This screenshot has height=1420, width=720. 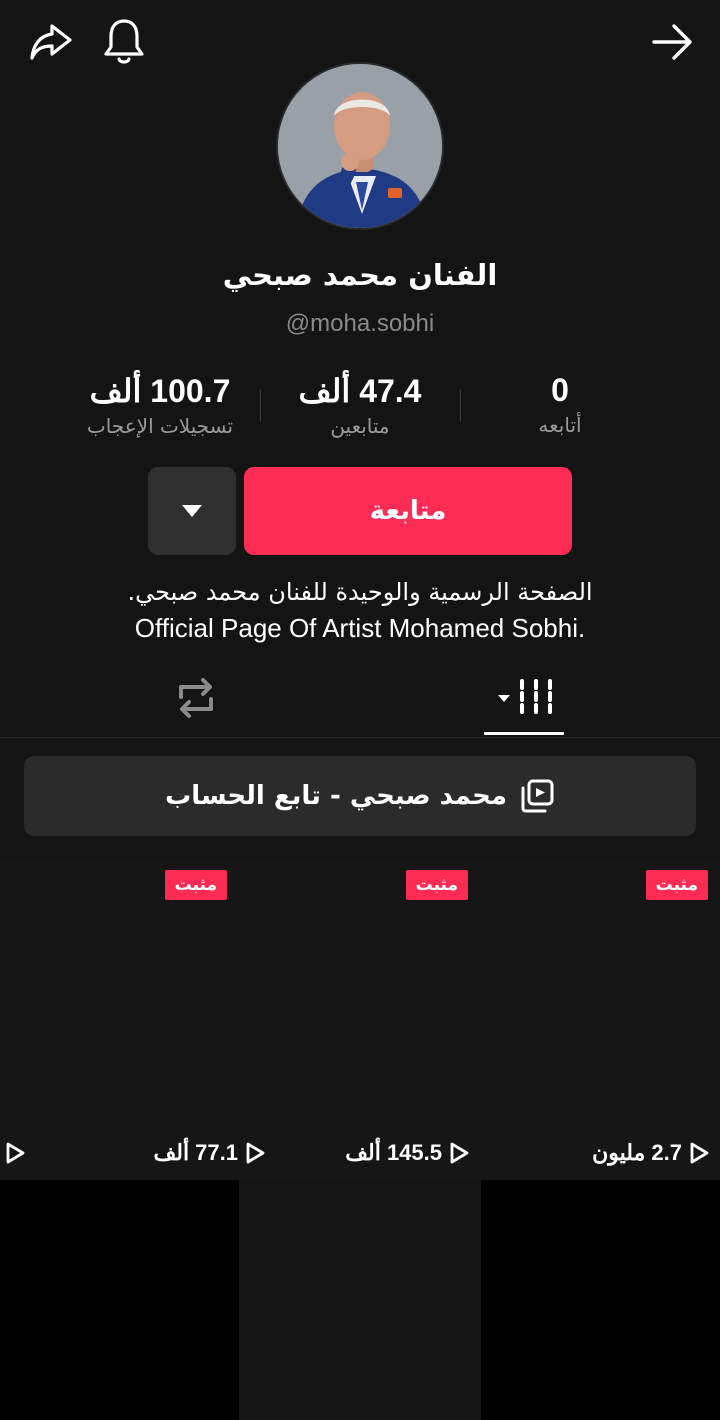 I want to click on followers-count: 47.4 ألف, so click(x=360, y=391).